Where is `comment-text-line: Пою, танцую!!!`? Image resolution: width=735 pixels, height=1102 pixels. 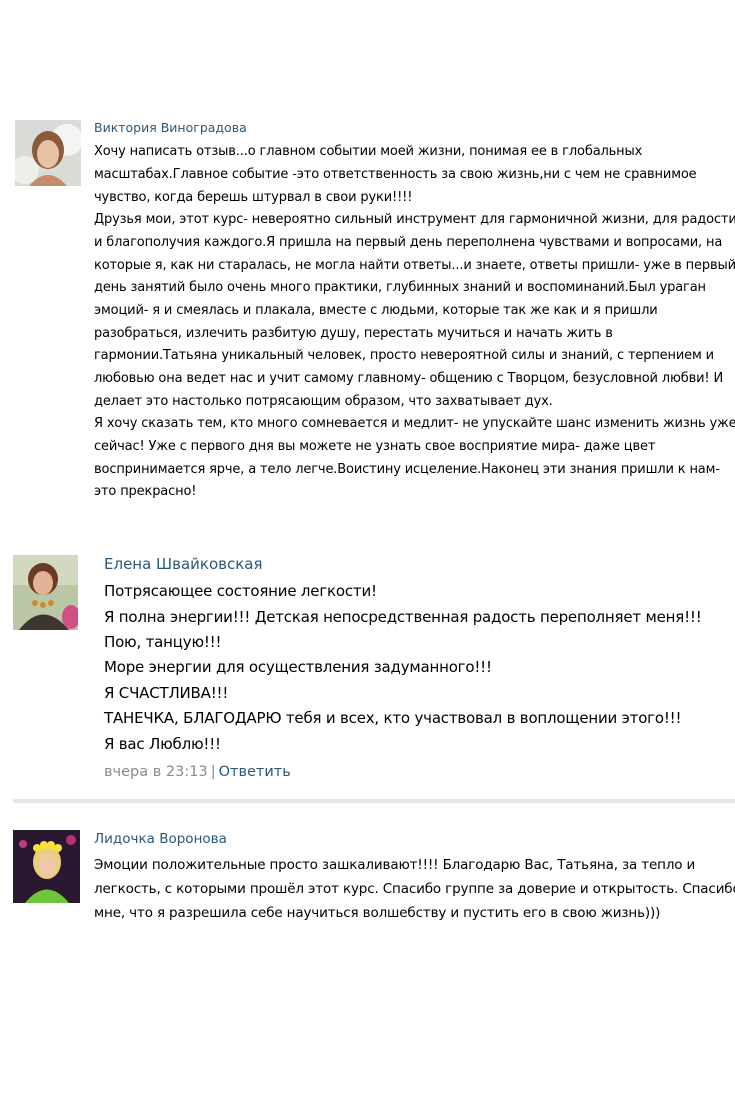 comment-text-line: Пою, танцую!!! is located at coordinates (163, 642).